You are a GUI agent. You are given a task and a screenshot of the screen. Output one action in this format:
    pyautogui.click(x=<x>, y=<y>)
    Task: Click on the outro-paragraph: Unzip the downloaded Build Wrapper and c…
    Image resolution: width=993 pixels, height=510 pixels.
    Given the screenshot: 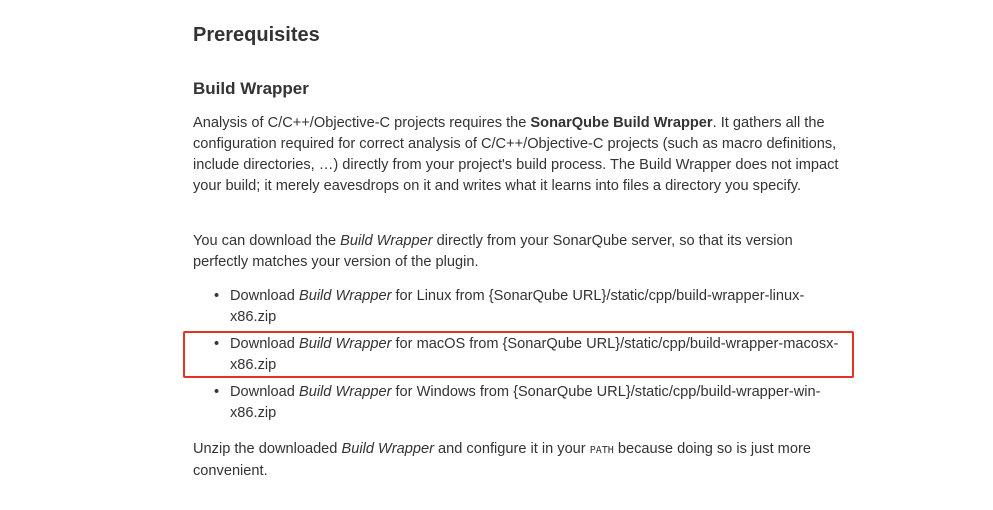 What is the action you would take?
    pyautogui.click(x=518, y=460)
    